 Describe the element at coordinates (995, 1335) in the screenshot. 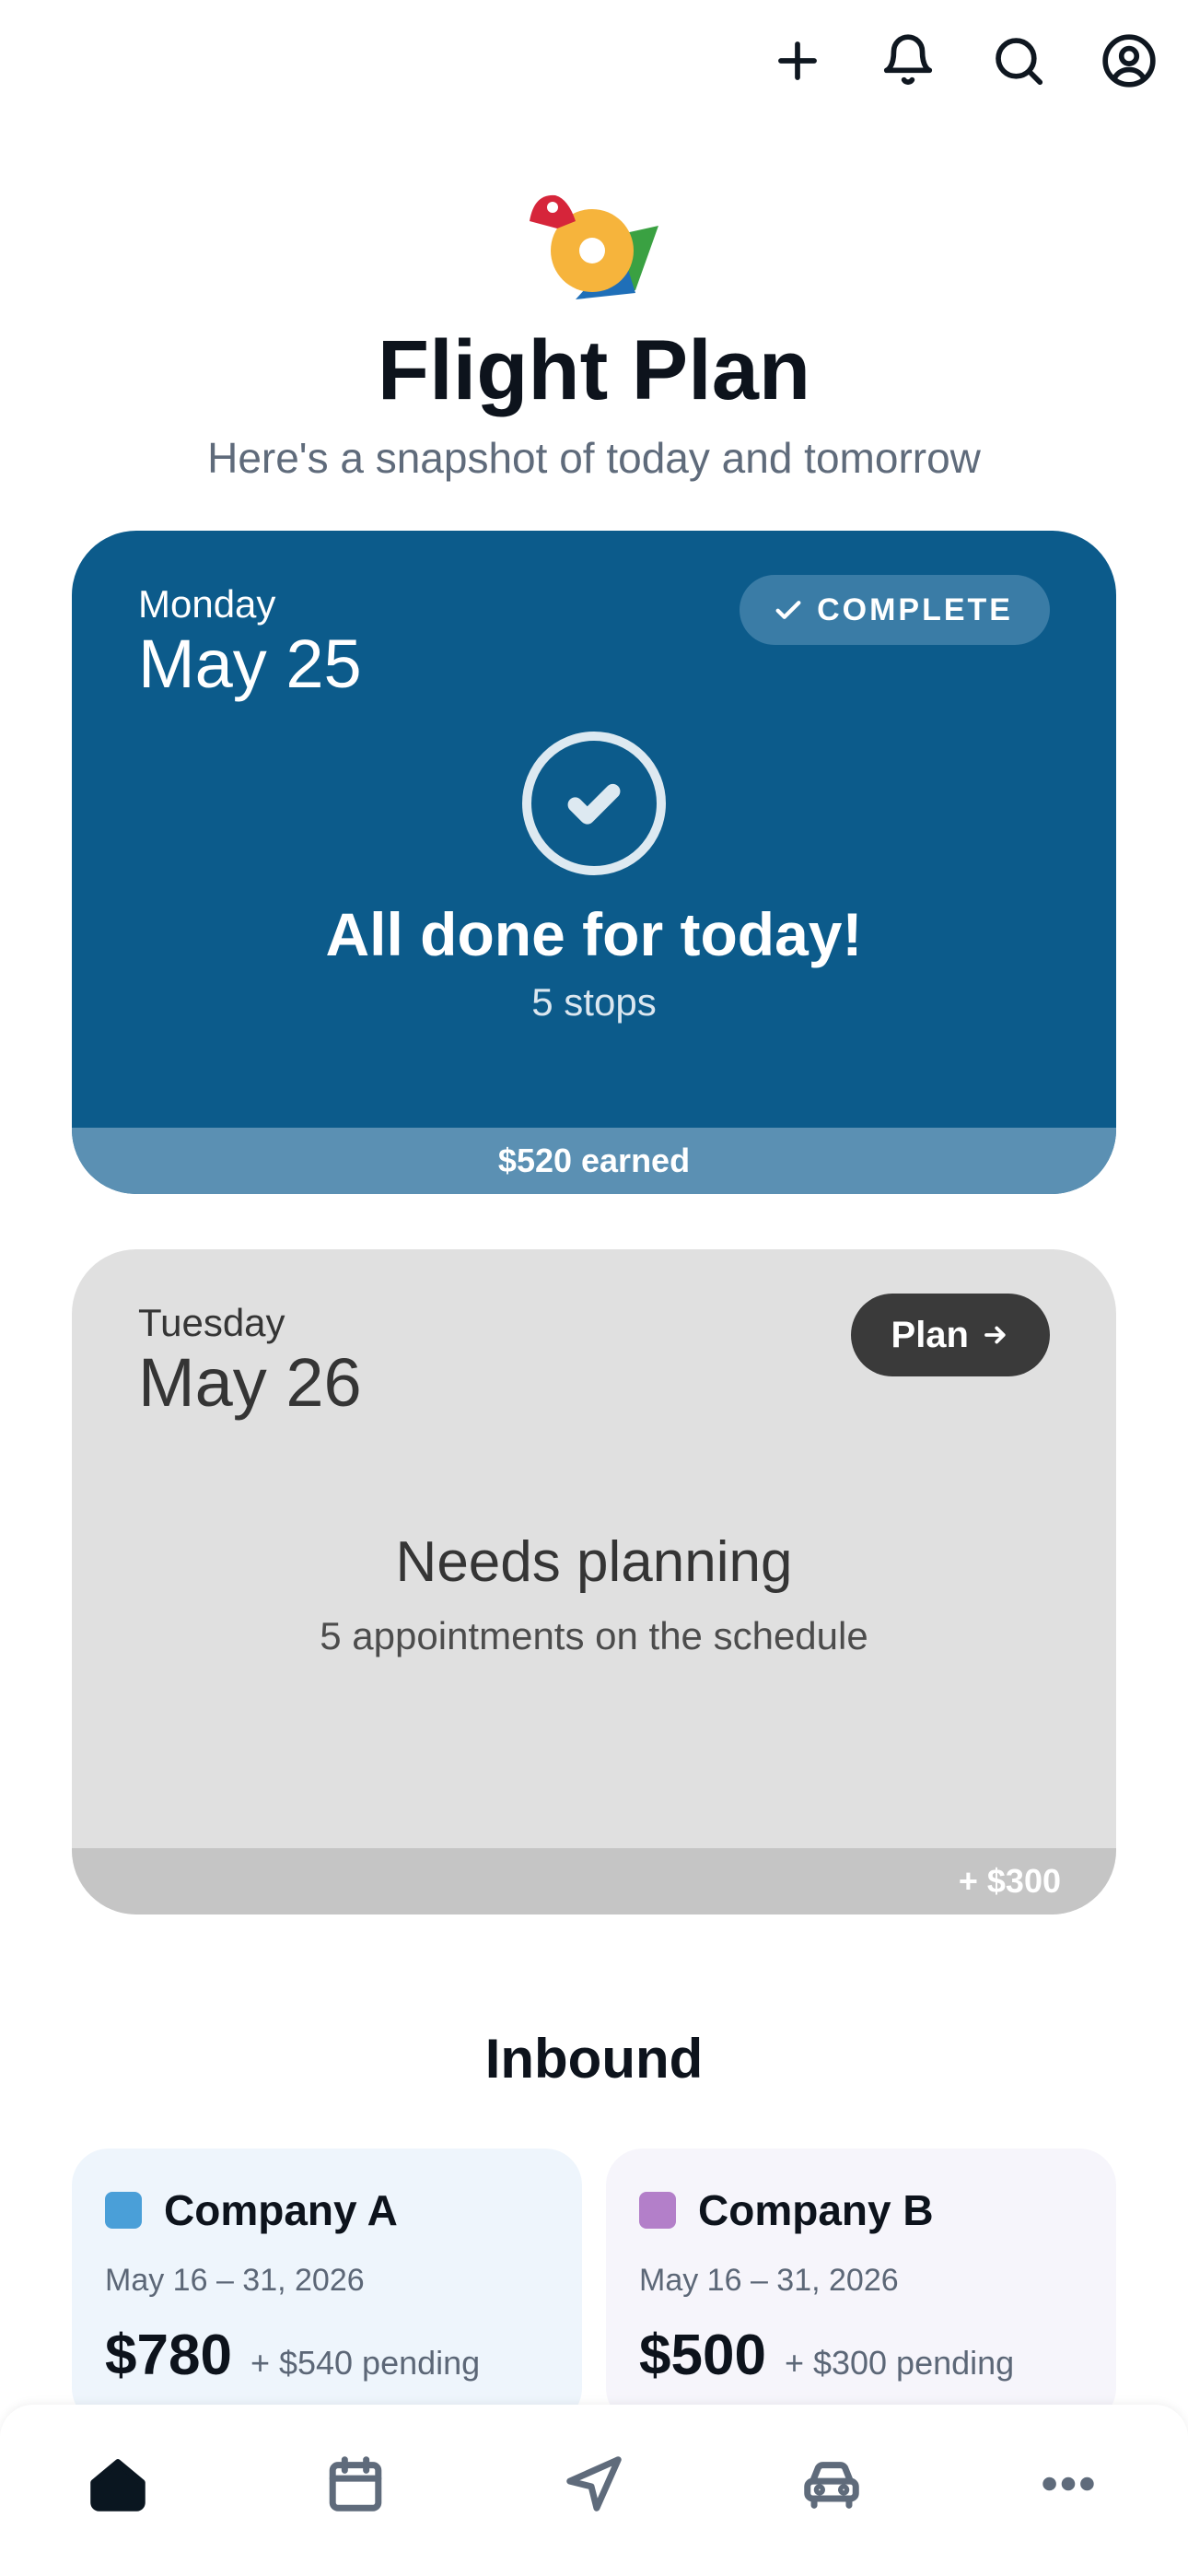

I see `arrow-right-icon` at that location.